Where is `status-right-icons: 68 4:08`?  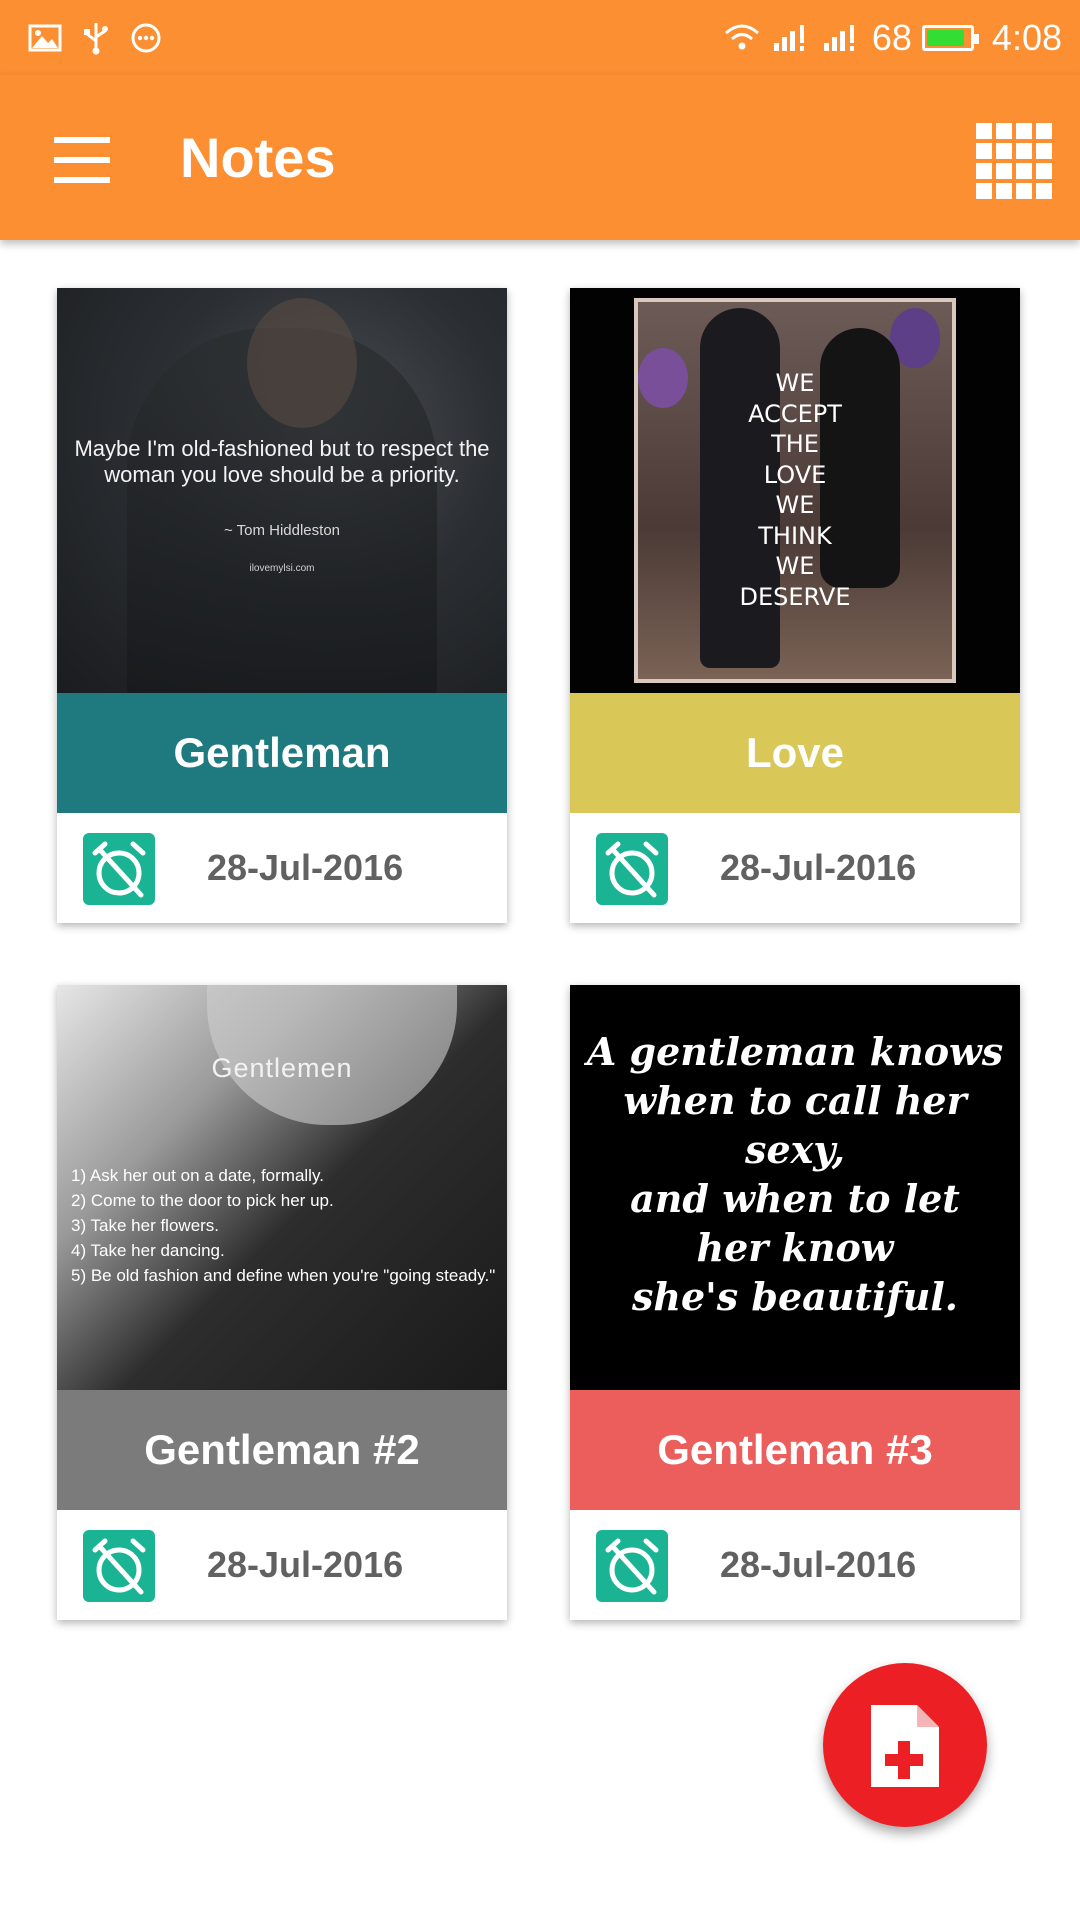 status-right-icons: 68 4:08 is located at coordinates (892, 38).